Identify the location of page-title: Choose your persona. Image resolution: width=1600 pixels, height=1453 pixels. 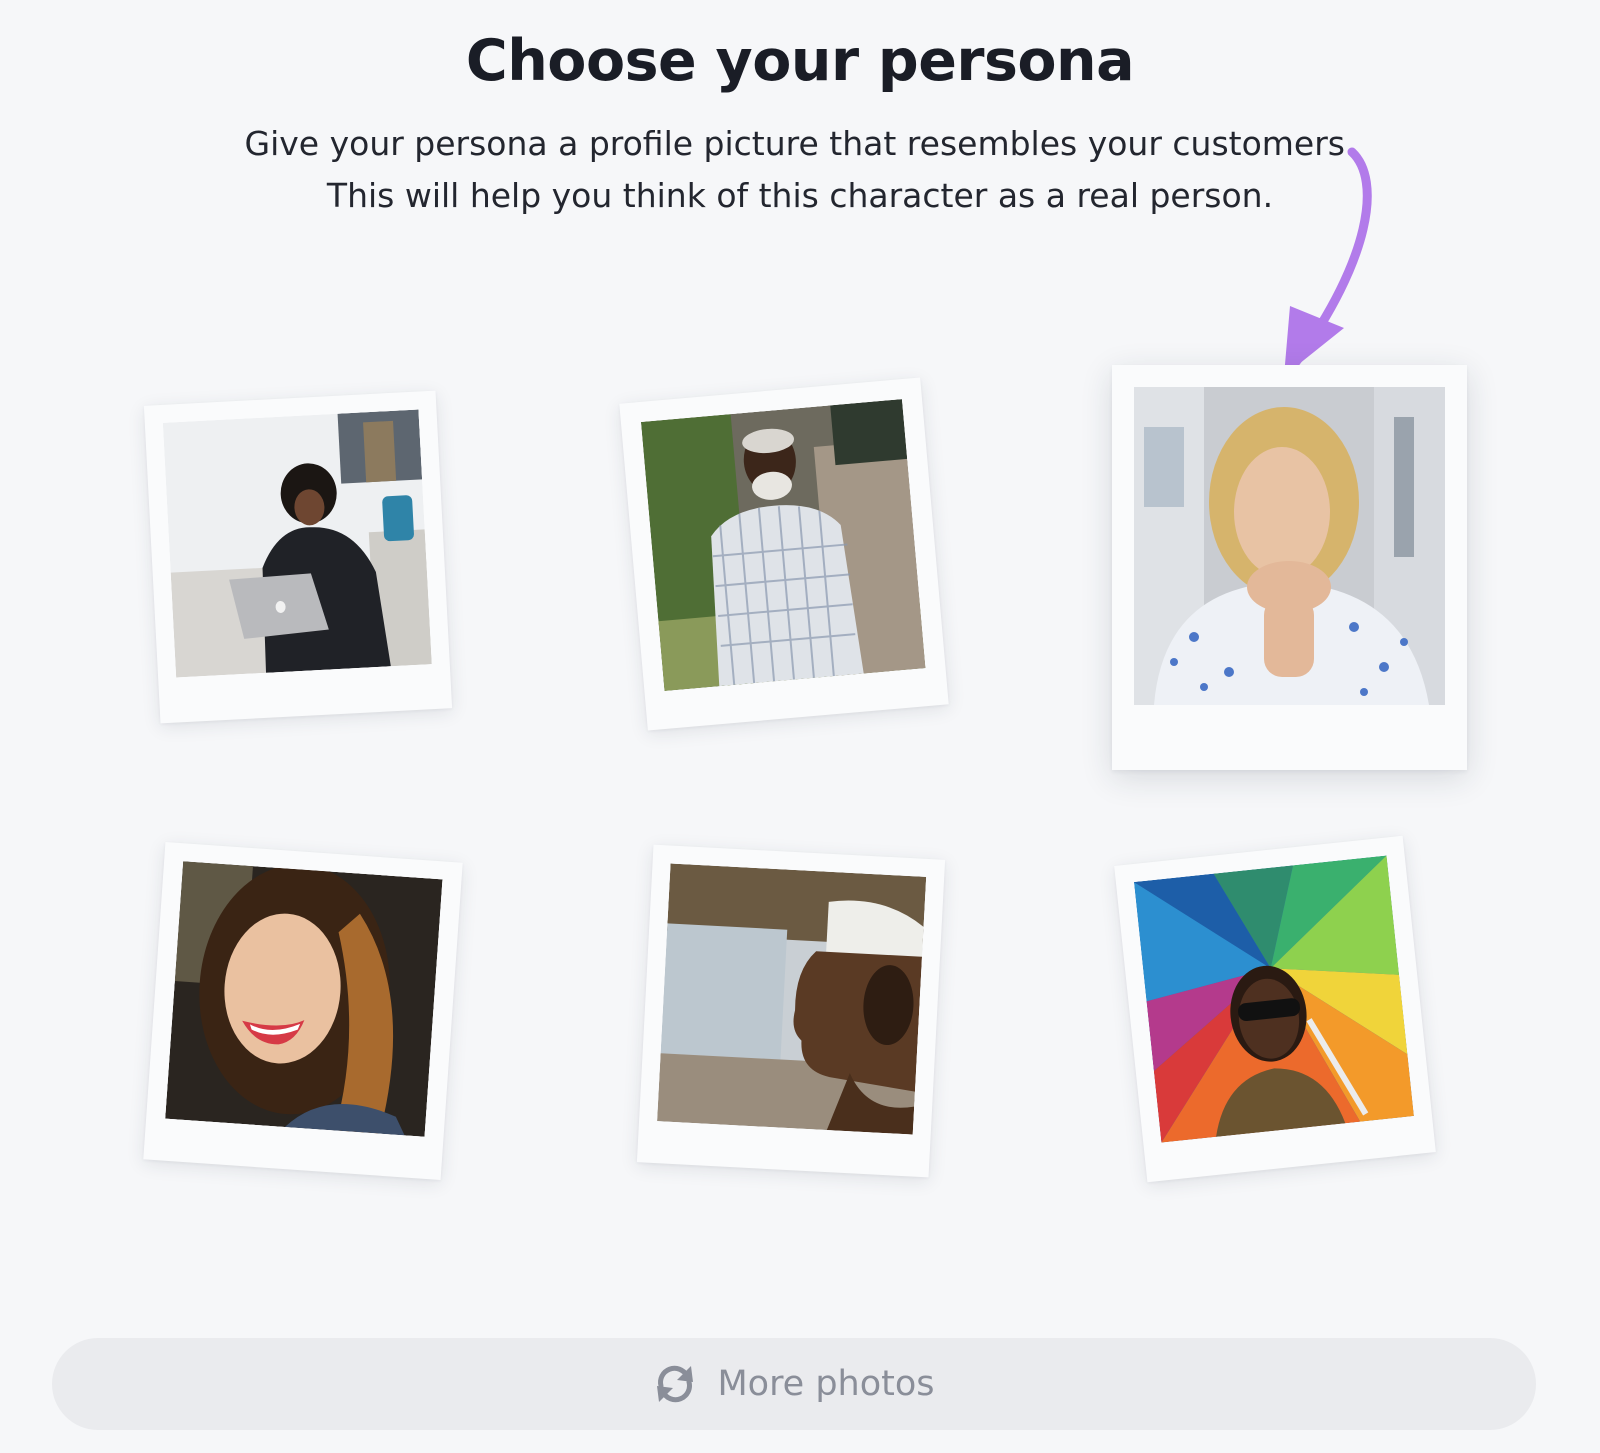
(800, 61).